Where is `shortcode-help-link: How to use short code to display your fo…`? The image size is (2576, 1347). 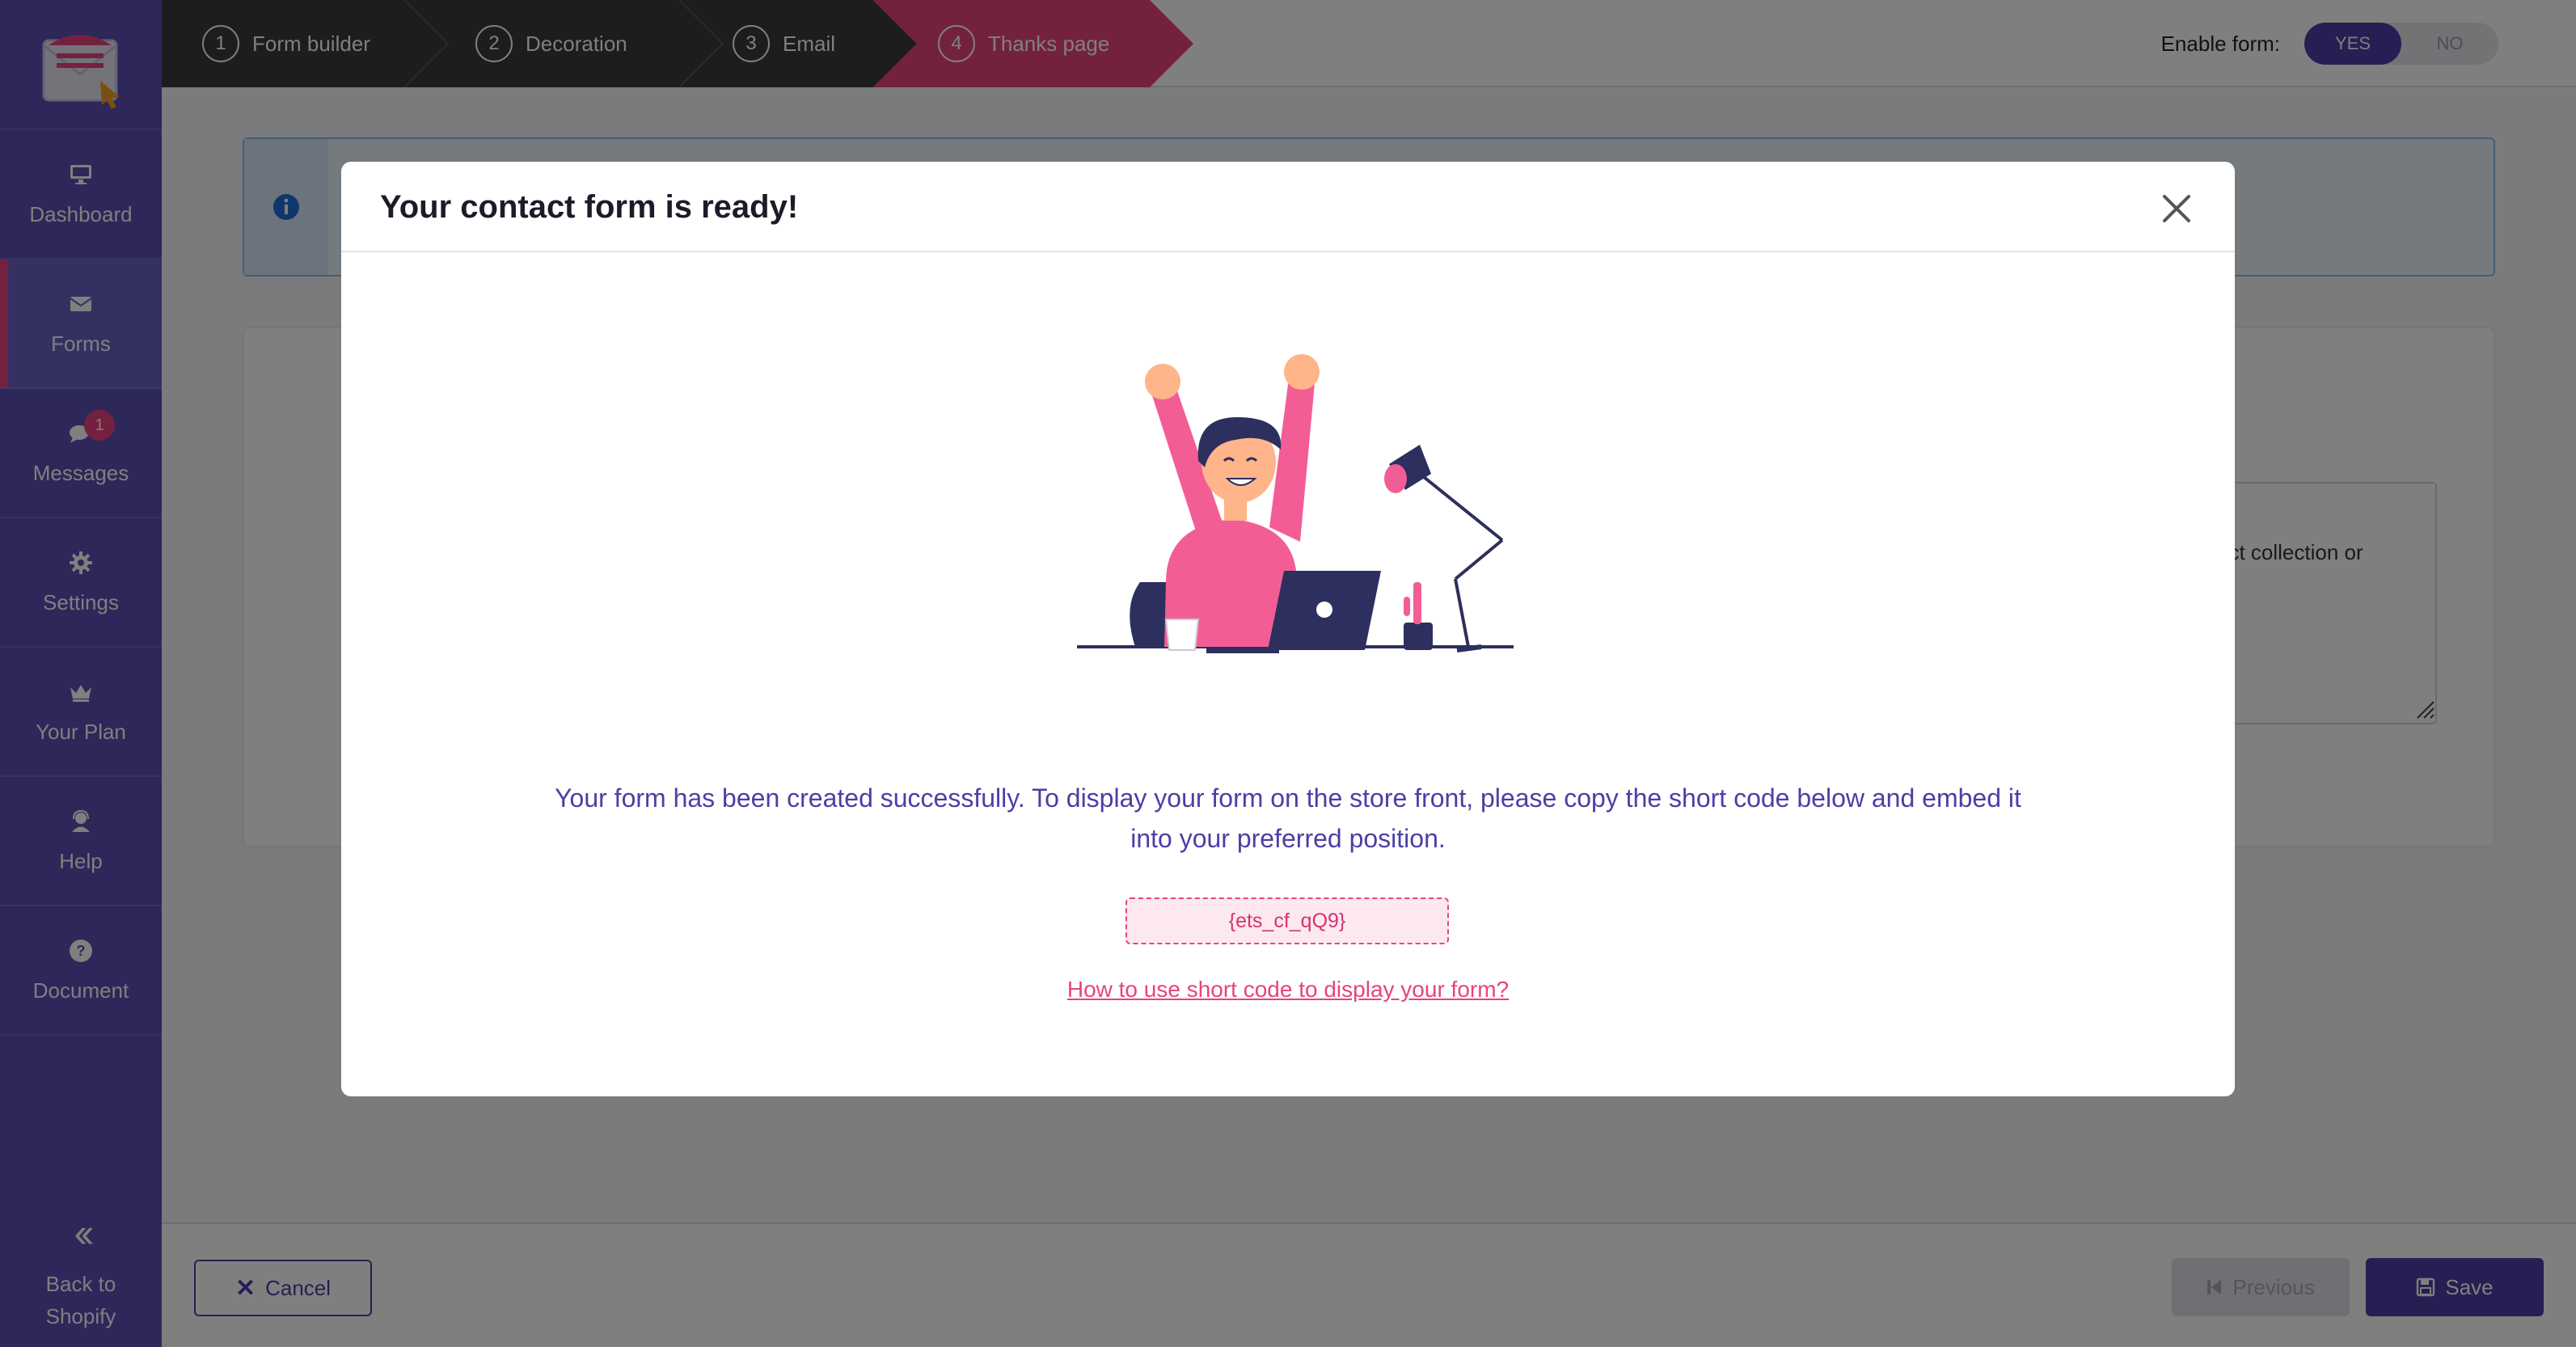 shortcode-help-link: How to use short code to display your fo… is located at coordinates (1288, 990).